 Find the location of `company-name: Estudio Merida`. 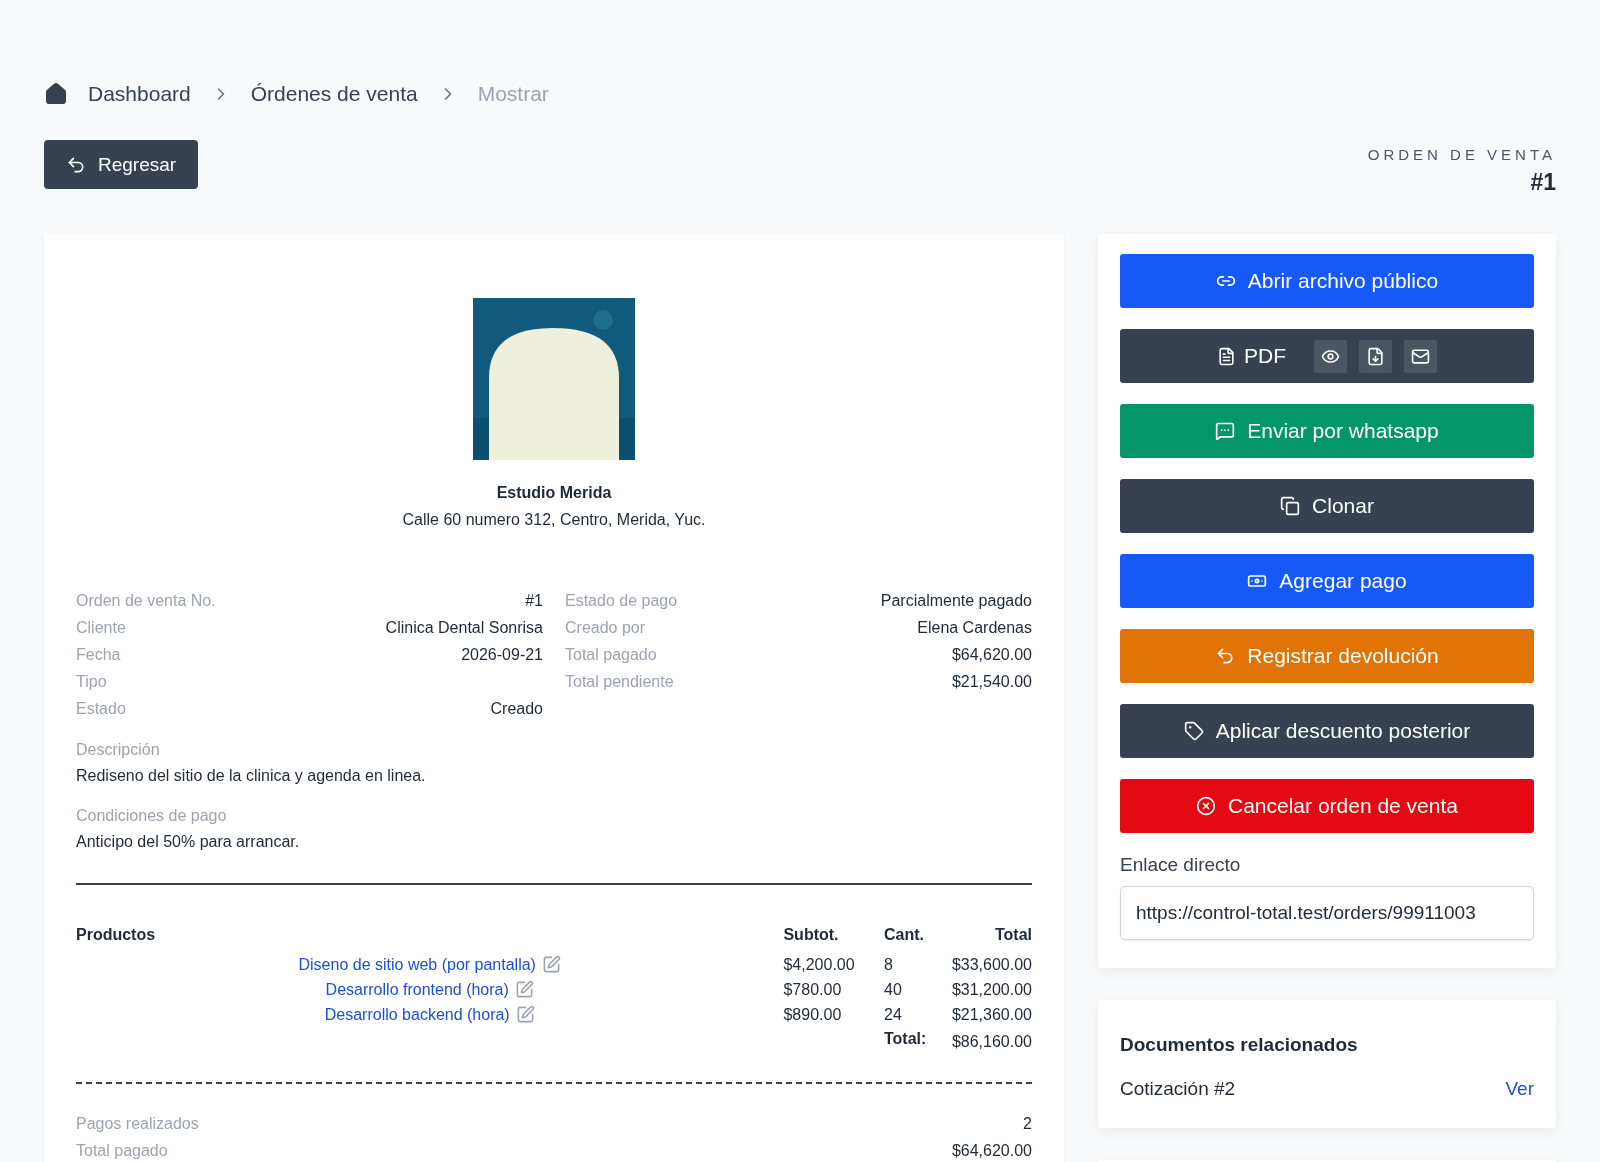

company-name: Estudio Merida is located at coordinates (554, 493).